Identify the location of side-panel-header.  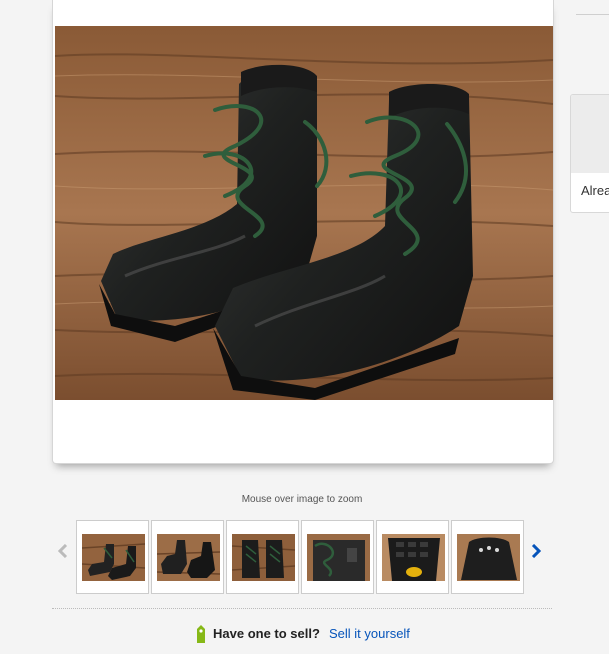
(590, 134).